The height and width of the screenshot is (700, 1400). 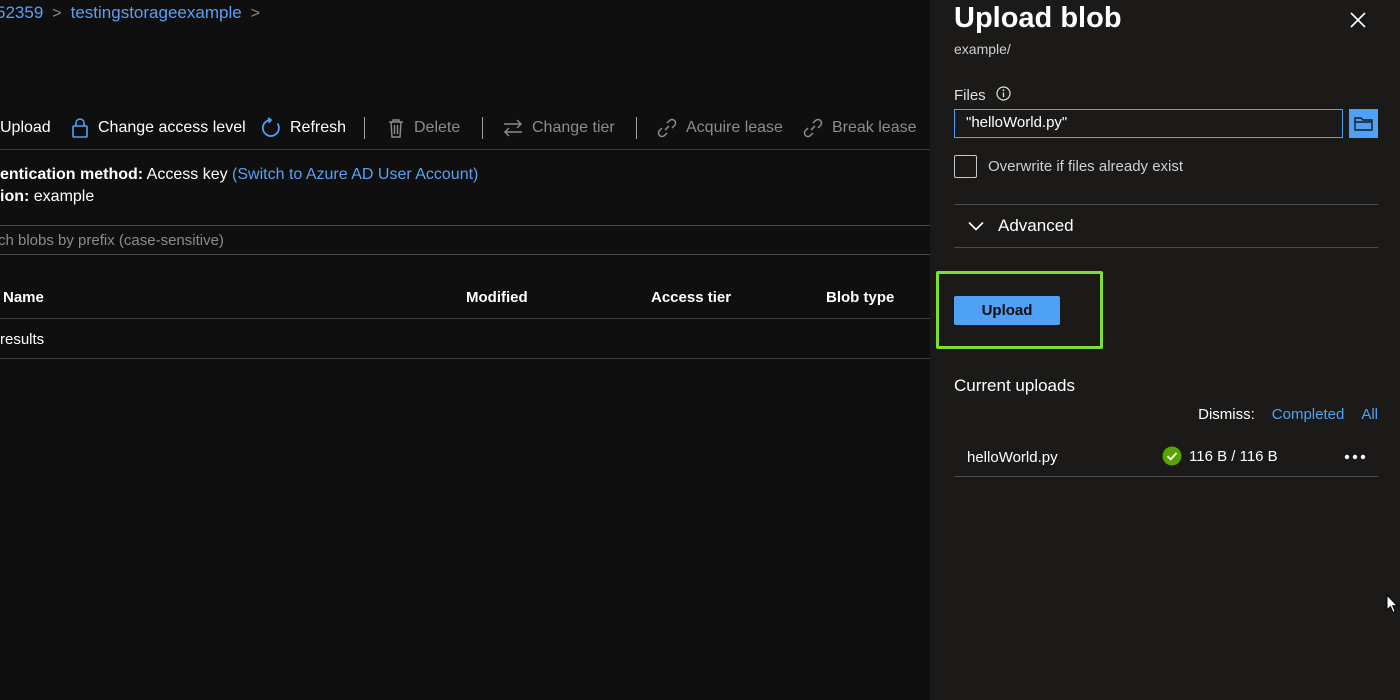 What do you see at coordinates (860, 297) in the screenshot?
I see `column-header-blob-type: Blob type` at bounding box center [860, 297].